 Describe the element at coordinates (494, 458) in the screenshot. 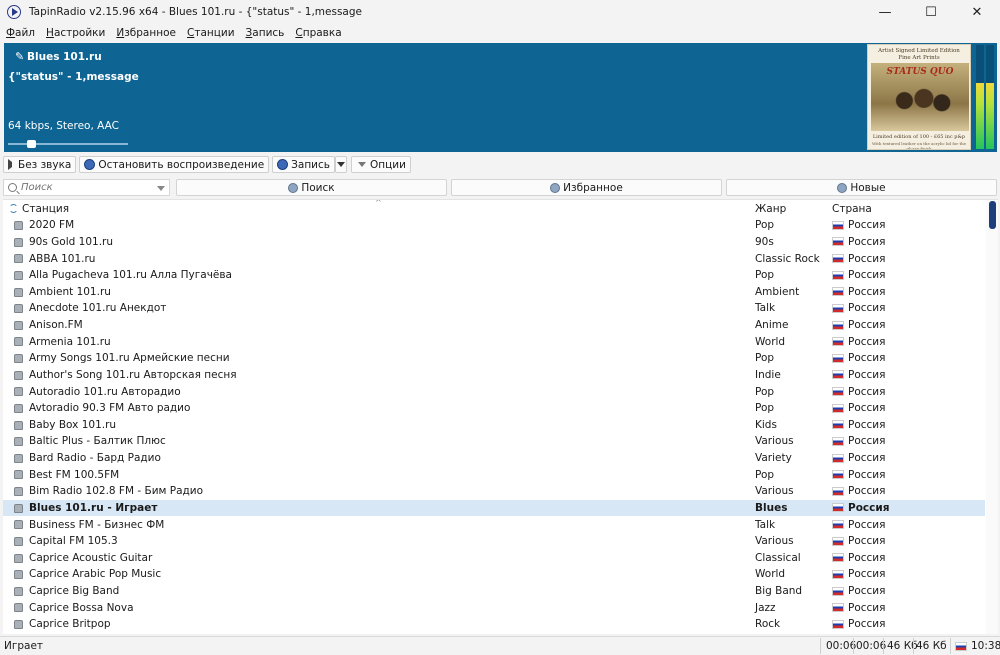

I see `list-item: Bard Radio - Бард Радио Variety Россия` at that location.